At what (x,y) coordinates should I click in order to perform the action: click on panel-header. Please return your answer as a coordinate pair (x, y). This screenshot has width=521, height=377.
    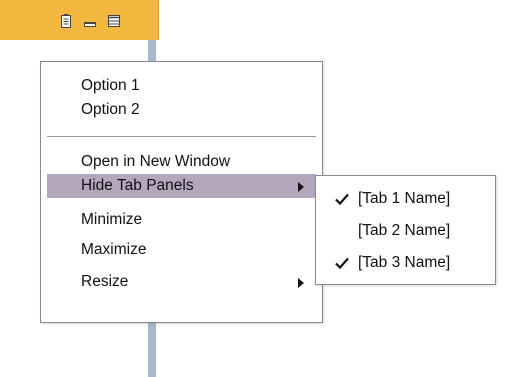
    Looking at the image, I should click on (79, 20).